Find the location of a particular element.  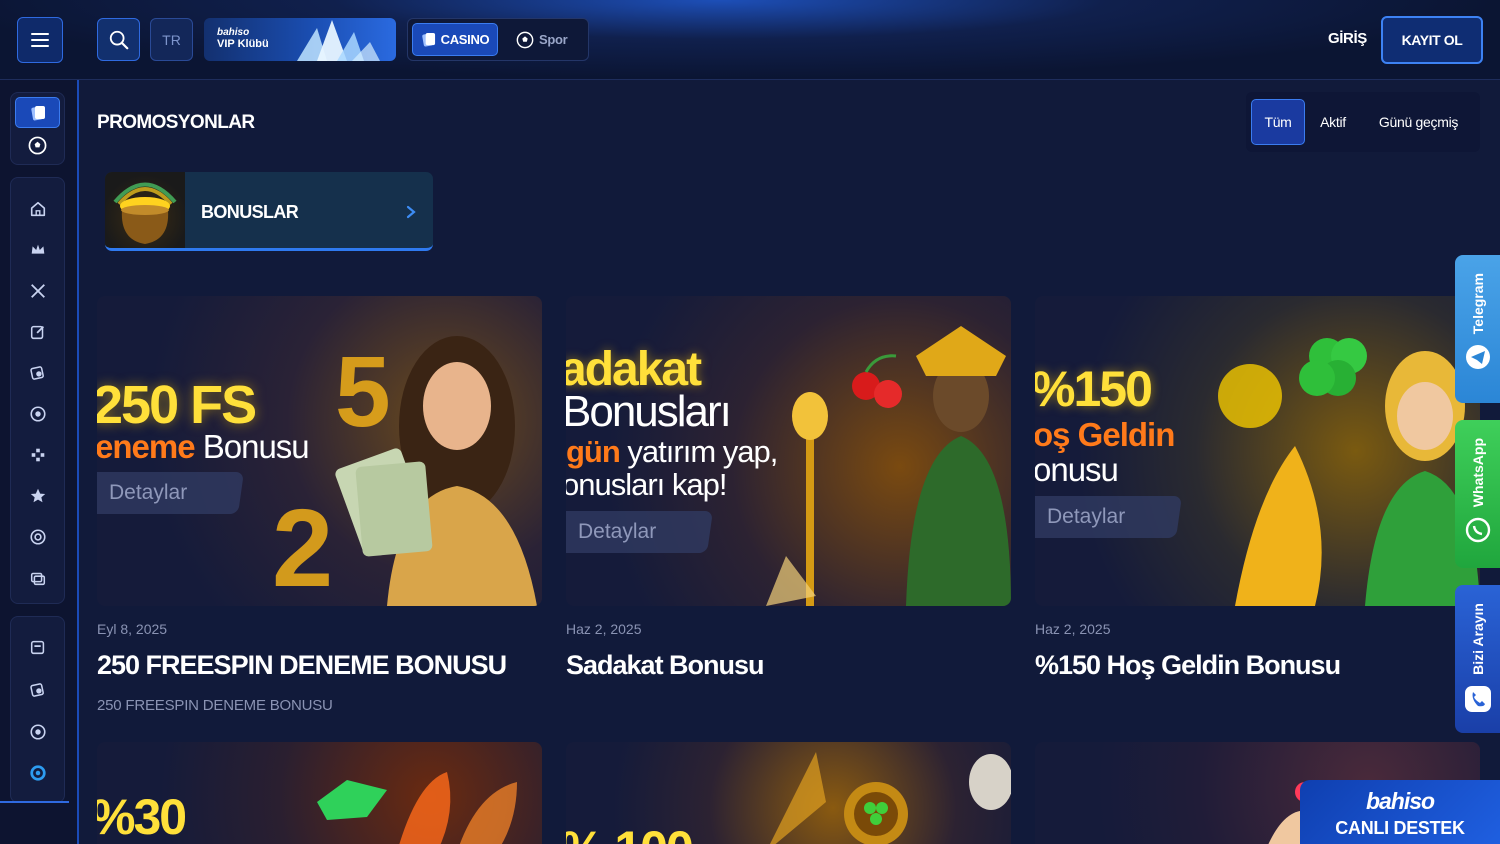

lifebuoy-icon is located at coordinates (37, 537).